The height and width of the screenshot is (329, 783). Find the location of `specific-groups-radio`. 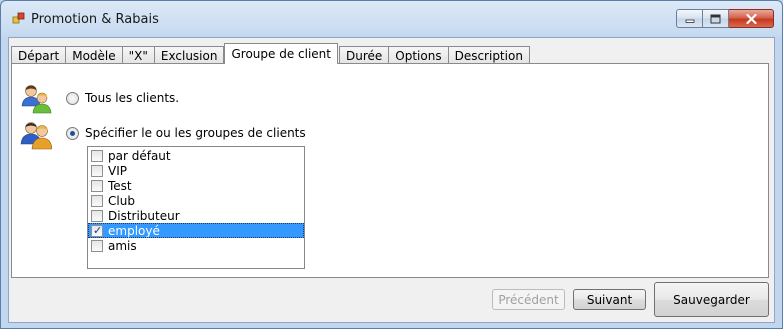

specific-groups-radio is located at coordinates (72, 133).